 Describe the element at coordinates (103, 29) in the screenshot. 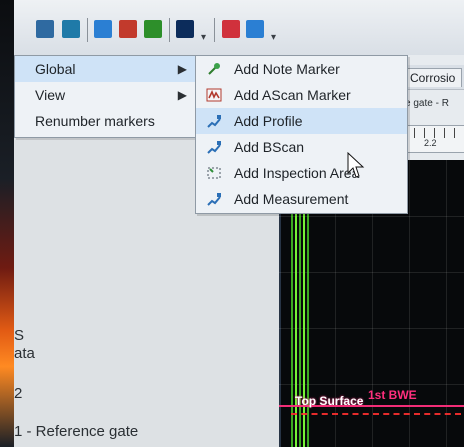

I see `toolbar-layout-icon` at that location.